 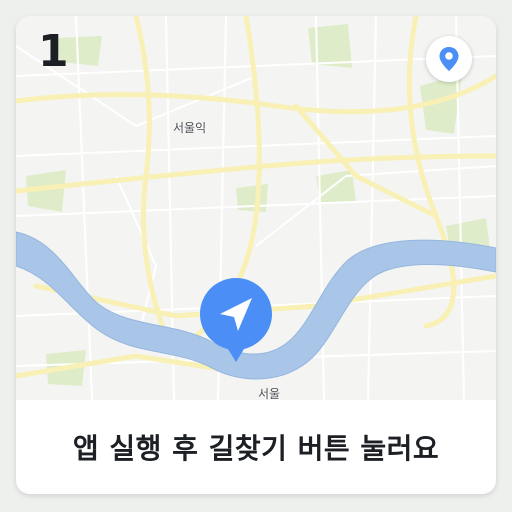 I want to click on map-label-north: 서울익, so click(x=190, y=128).